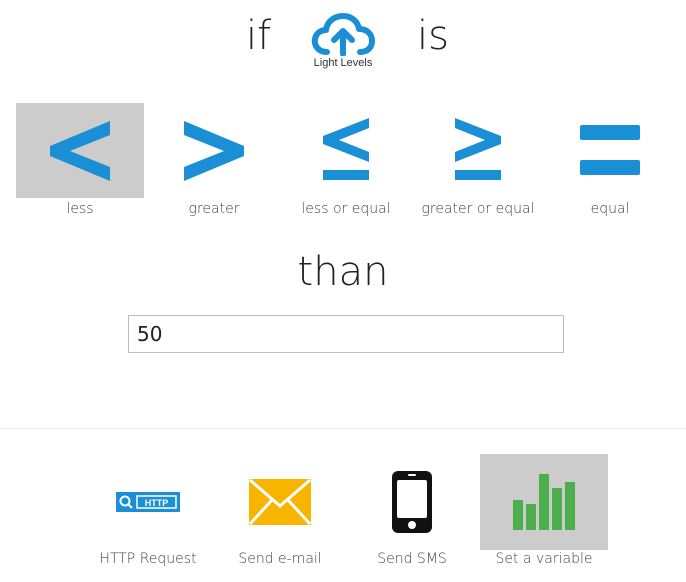 The image size is (686, 582). I want to click on action-send-email: Send e-mail, so click(280, 518).